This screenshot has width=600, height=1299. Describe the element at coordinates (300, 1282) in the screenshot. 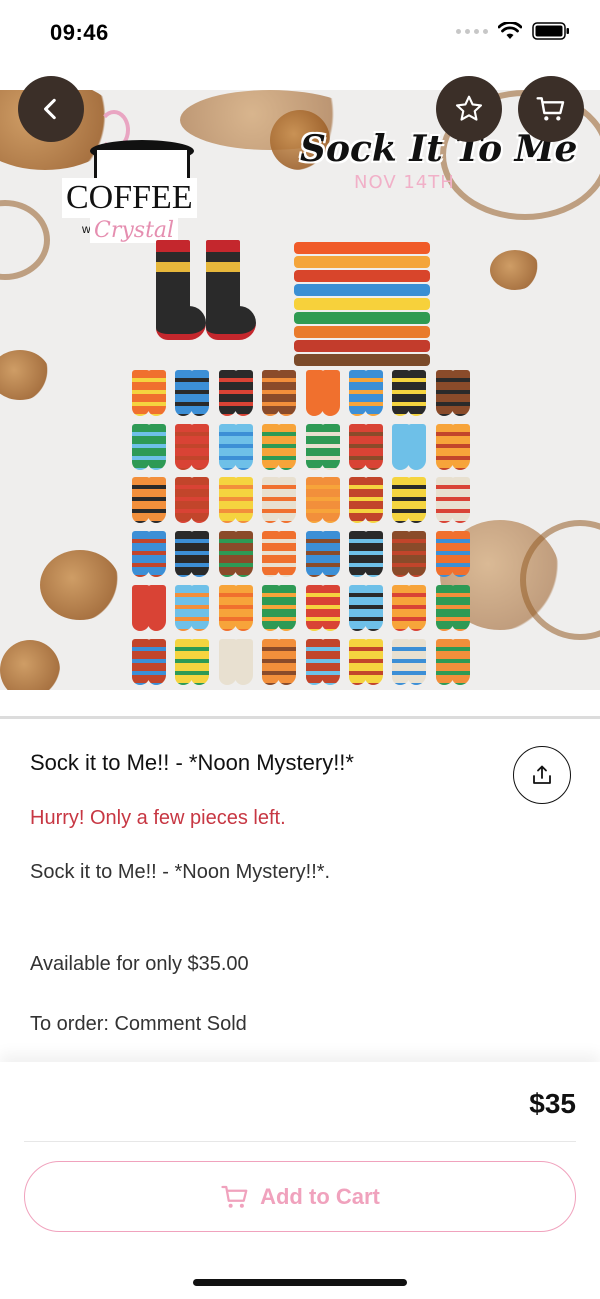

I see `home-indicator` at that location.